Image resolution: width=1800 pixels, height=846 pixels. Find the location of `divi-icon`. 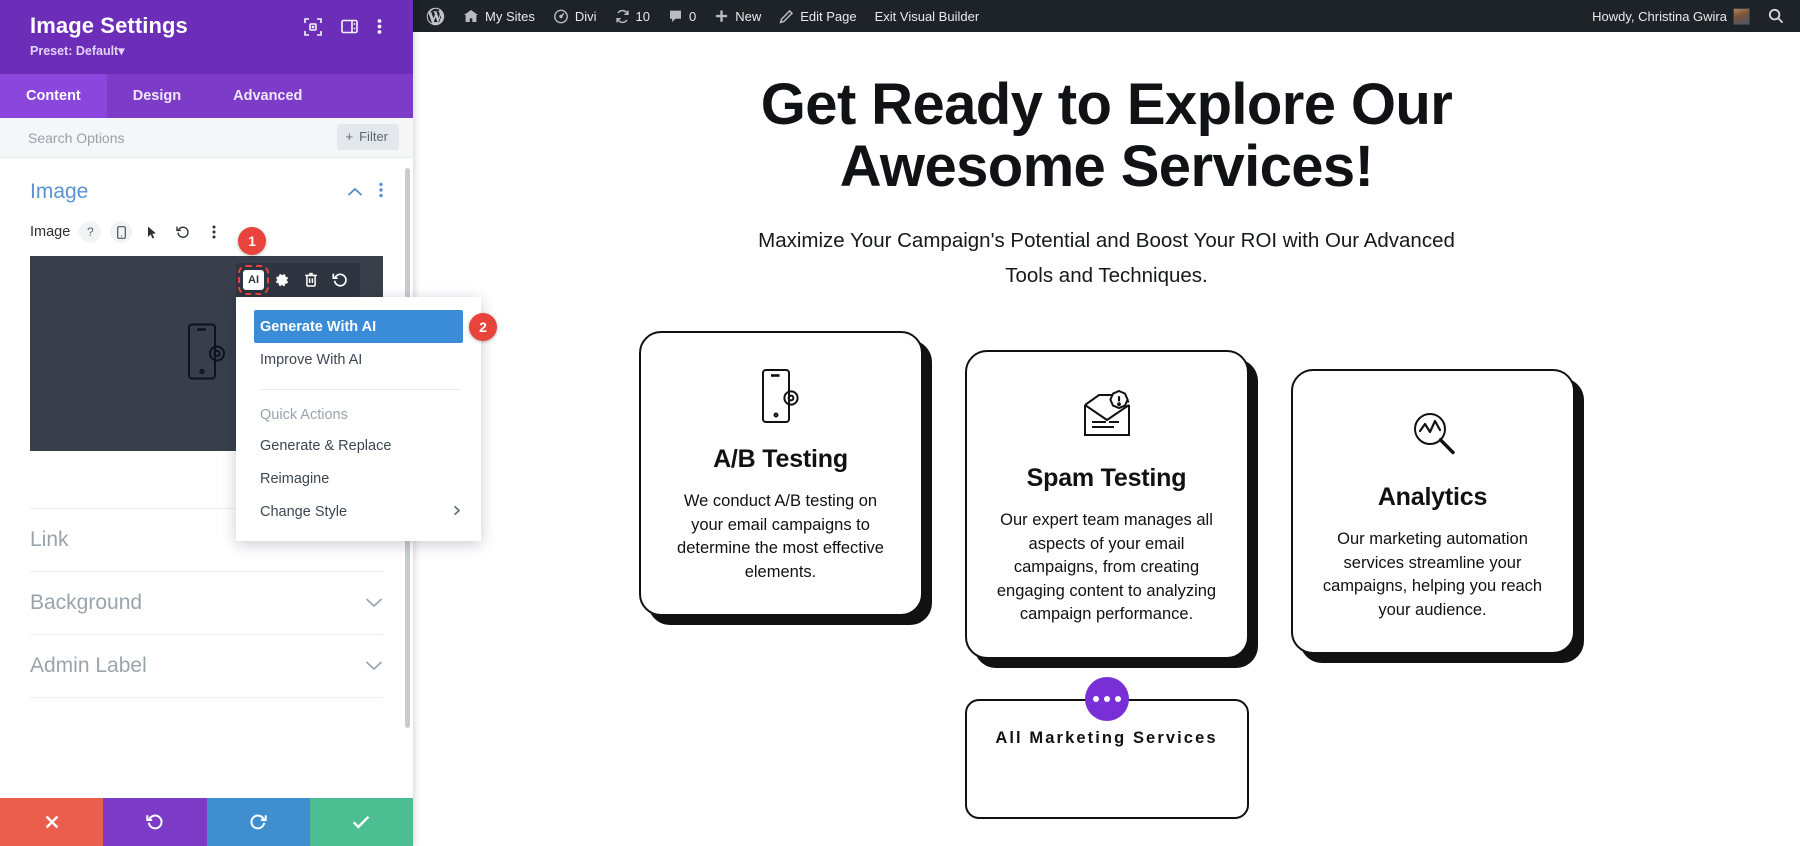

divi-icon is located at coordinates (561, 16).